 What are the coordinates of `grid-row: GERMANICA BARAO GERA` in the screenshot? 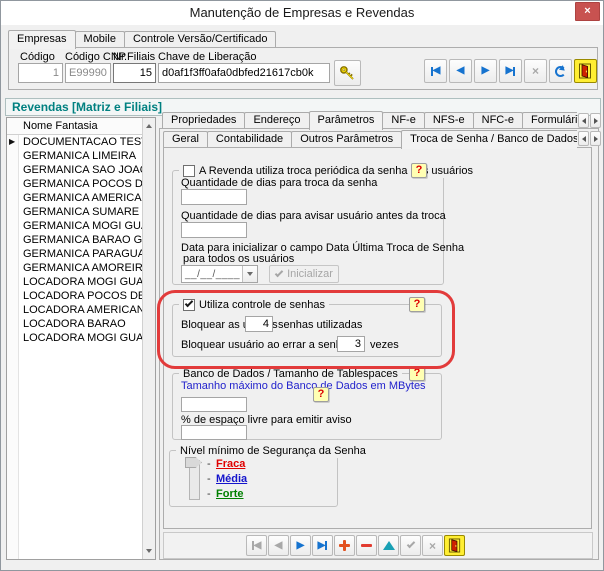 It's located at (81, 240).